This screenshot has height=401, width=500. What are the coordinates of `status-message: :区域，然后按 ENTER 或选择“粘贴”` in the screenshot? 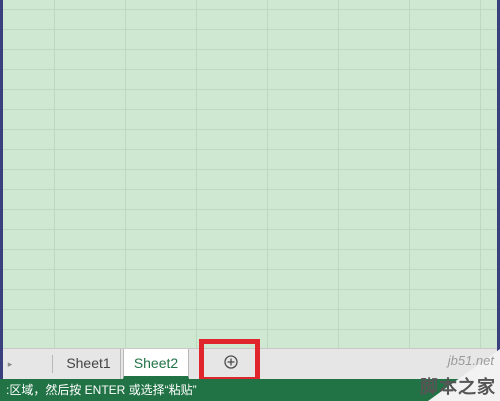 It's located at (101, 390).